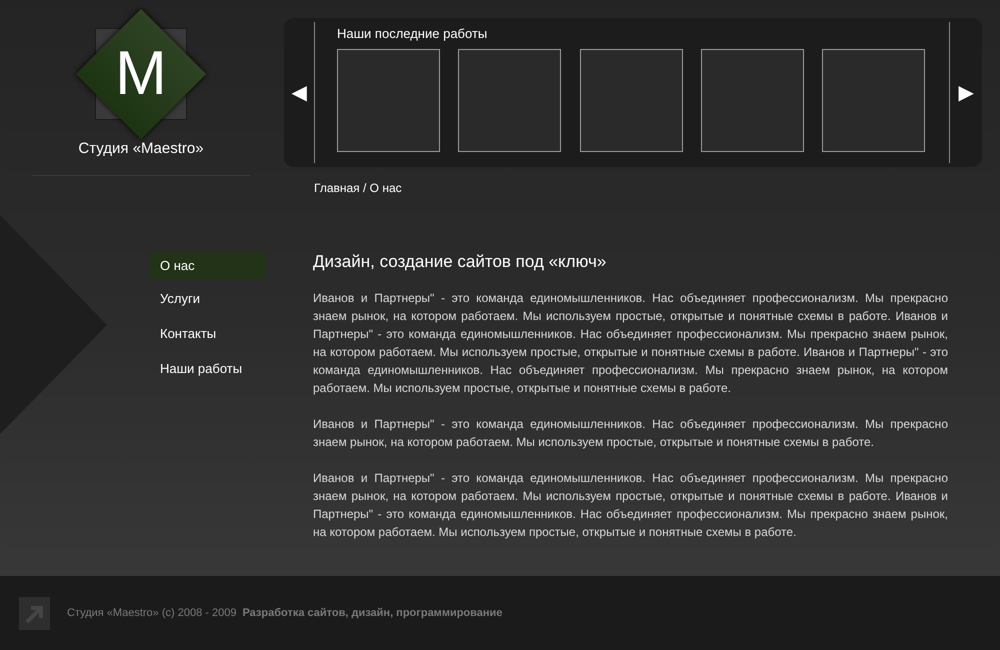 Image resolution: width=1000 pixels, height=650 pixels. Describe the element at coordinates (207, 298) in the screenshot. I see `menu-item: Услуги` at that location.